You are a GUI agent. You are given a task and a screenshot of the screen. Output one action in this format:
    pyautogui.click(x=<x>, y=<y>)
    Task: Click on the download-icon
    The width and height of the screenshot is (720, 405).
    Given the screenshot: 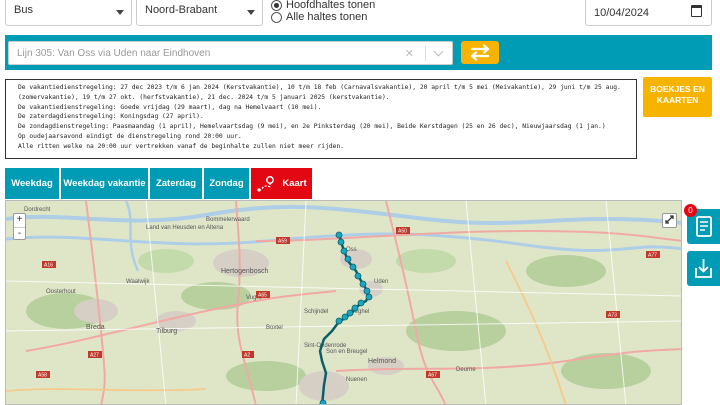 What is the action you would take?
    pyautogui.click(x=703, y=268)
    